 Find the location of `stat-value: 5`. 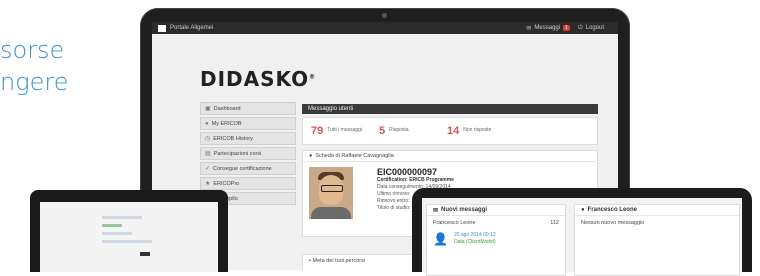

stat-value: 5 is located at coordinates (382, 131).